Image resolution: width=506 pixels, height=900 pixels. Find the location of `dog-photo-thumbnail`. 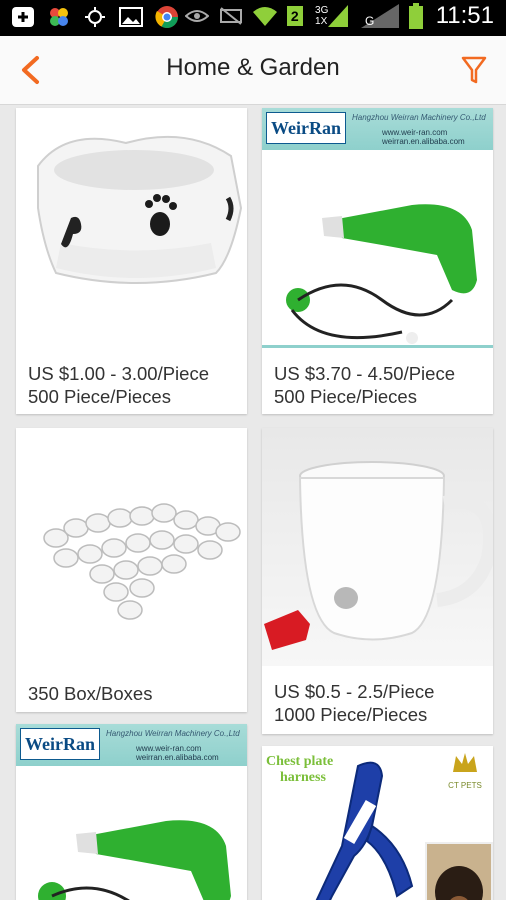

dog-photo-thumbnail is located at coordinates (459, 871).